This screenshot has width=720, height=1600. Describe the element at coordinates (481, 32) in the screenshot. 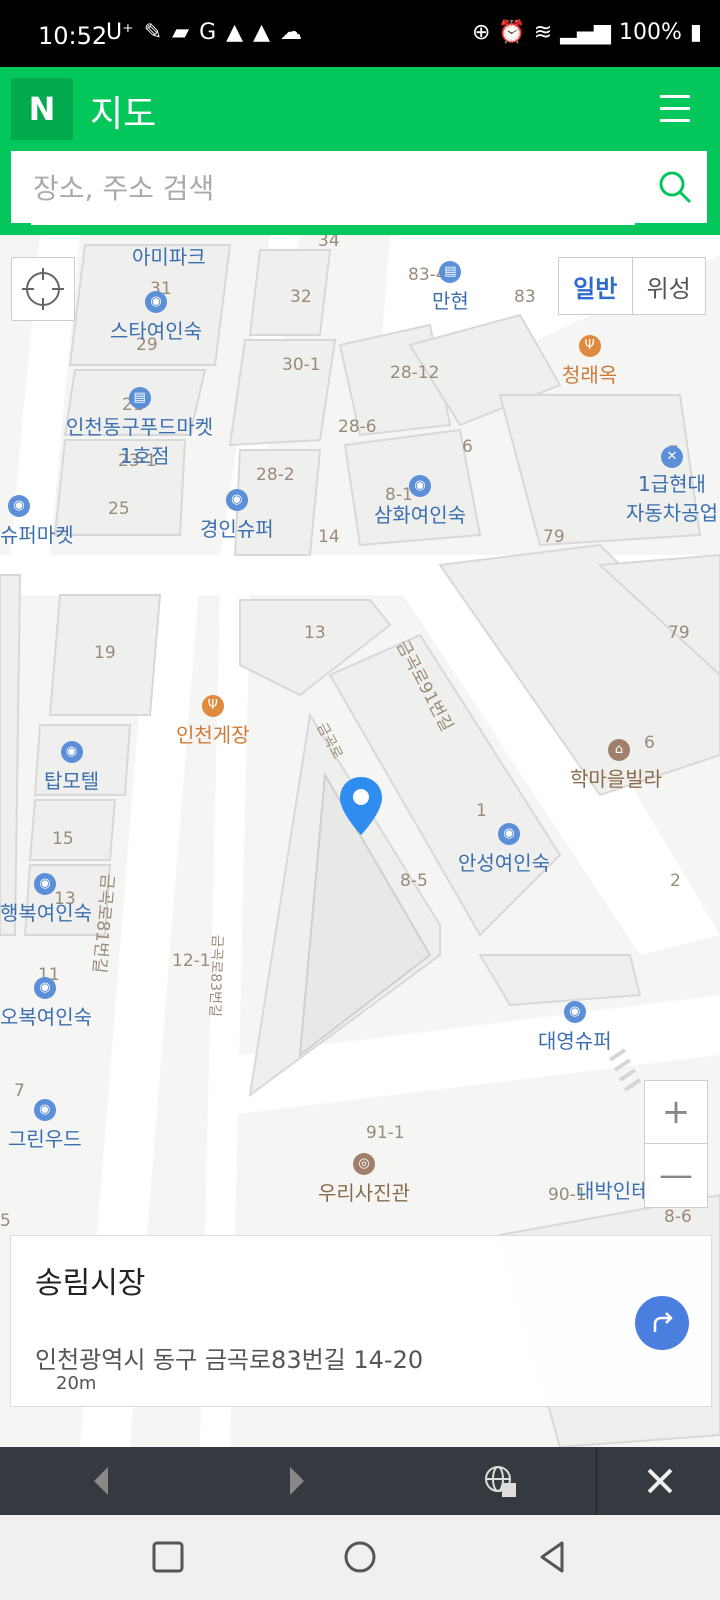

I see `data-saver-icon: ⊕` at that location.